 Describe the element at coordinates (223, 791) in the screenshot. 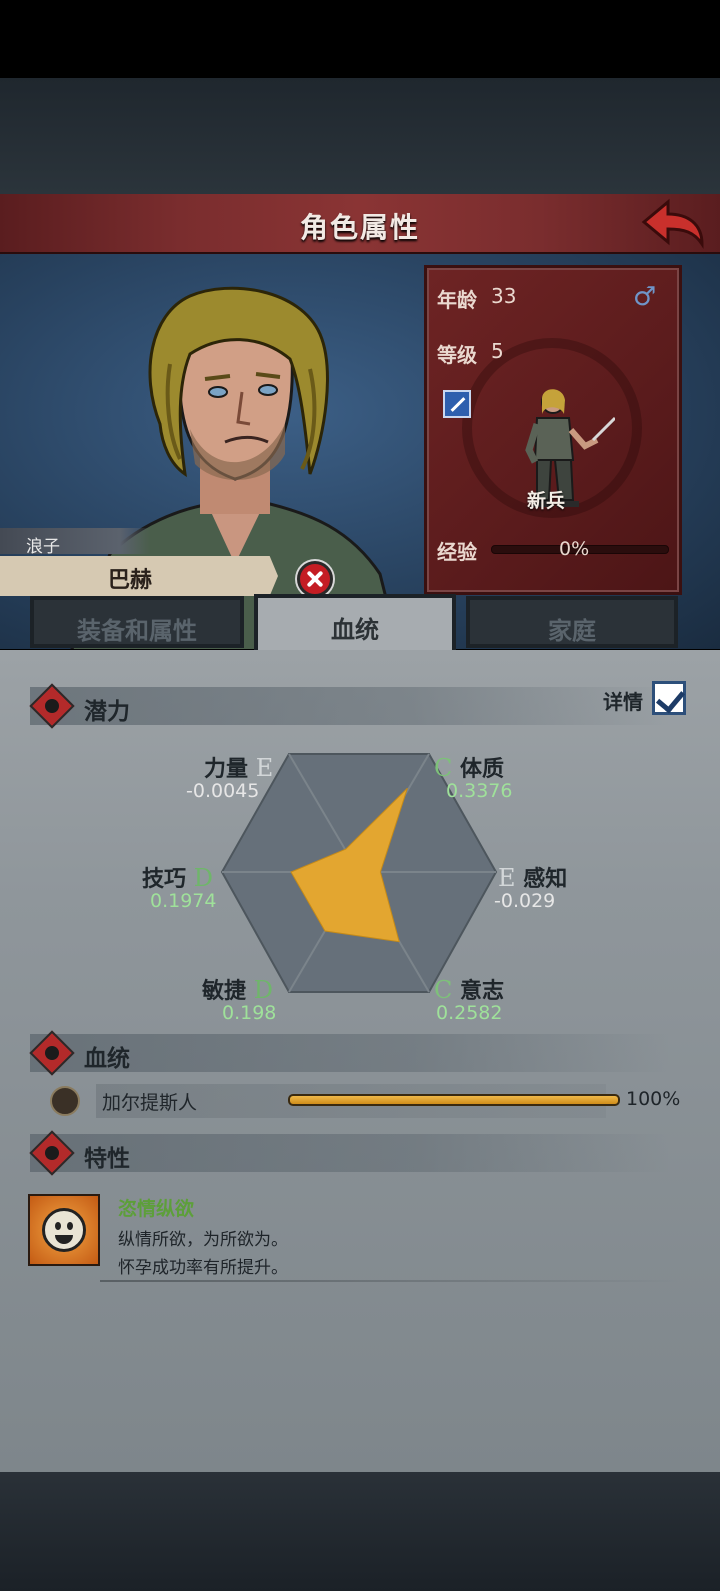

I see `attr-strength-value: -0.0045` at that location.